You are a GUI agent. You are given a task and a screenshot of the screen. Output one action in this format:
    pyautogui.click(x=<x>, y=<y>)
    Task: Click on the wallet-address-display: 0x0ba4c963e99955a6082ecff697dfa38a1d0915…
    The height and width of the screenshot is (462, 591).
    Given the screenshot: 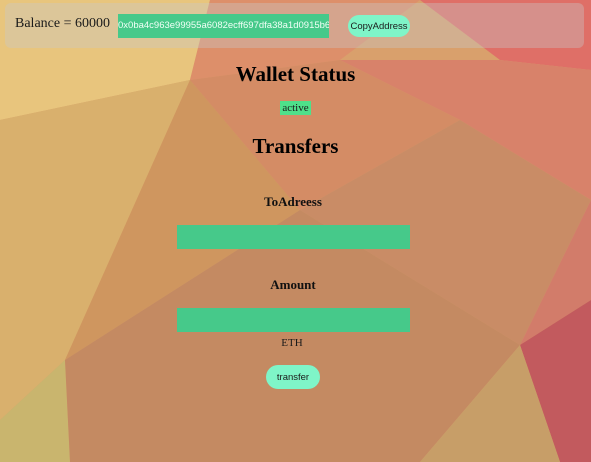 What is the action you would take?
    pyautogui.click(x=223, y=26)
    